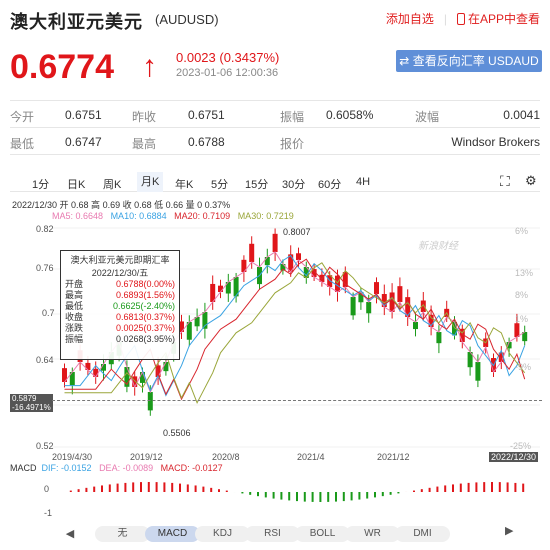 This screenshot has height=550, width=550. I want to click on pct-tick: 6%, so click(522, 231).